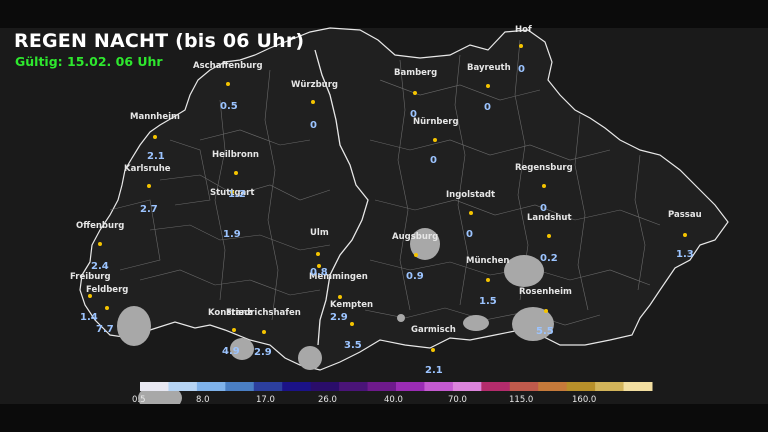  What do you see at coordinates (232, 234) in the screenshot?
I see `rain-amount: 1.9` at bounding box center [232, 234].